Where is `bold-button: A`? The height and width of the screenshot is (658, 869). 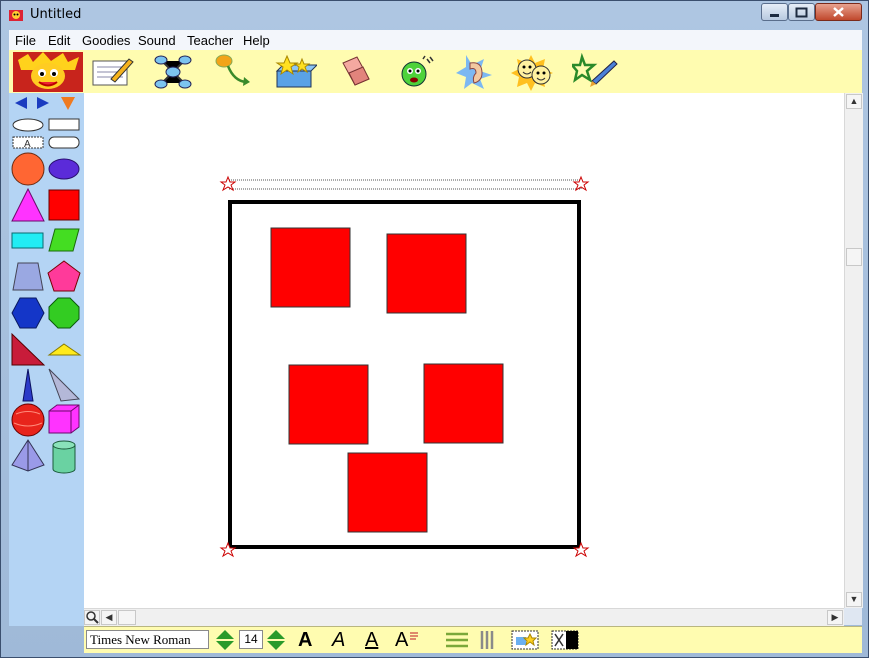
bold-button: A is located at coordinates (309, 640).